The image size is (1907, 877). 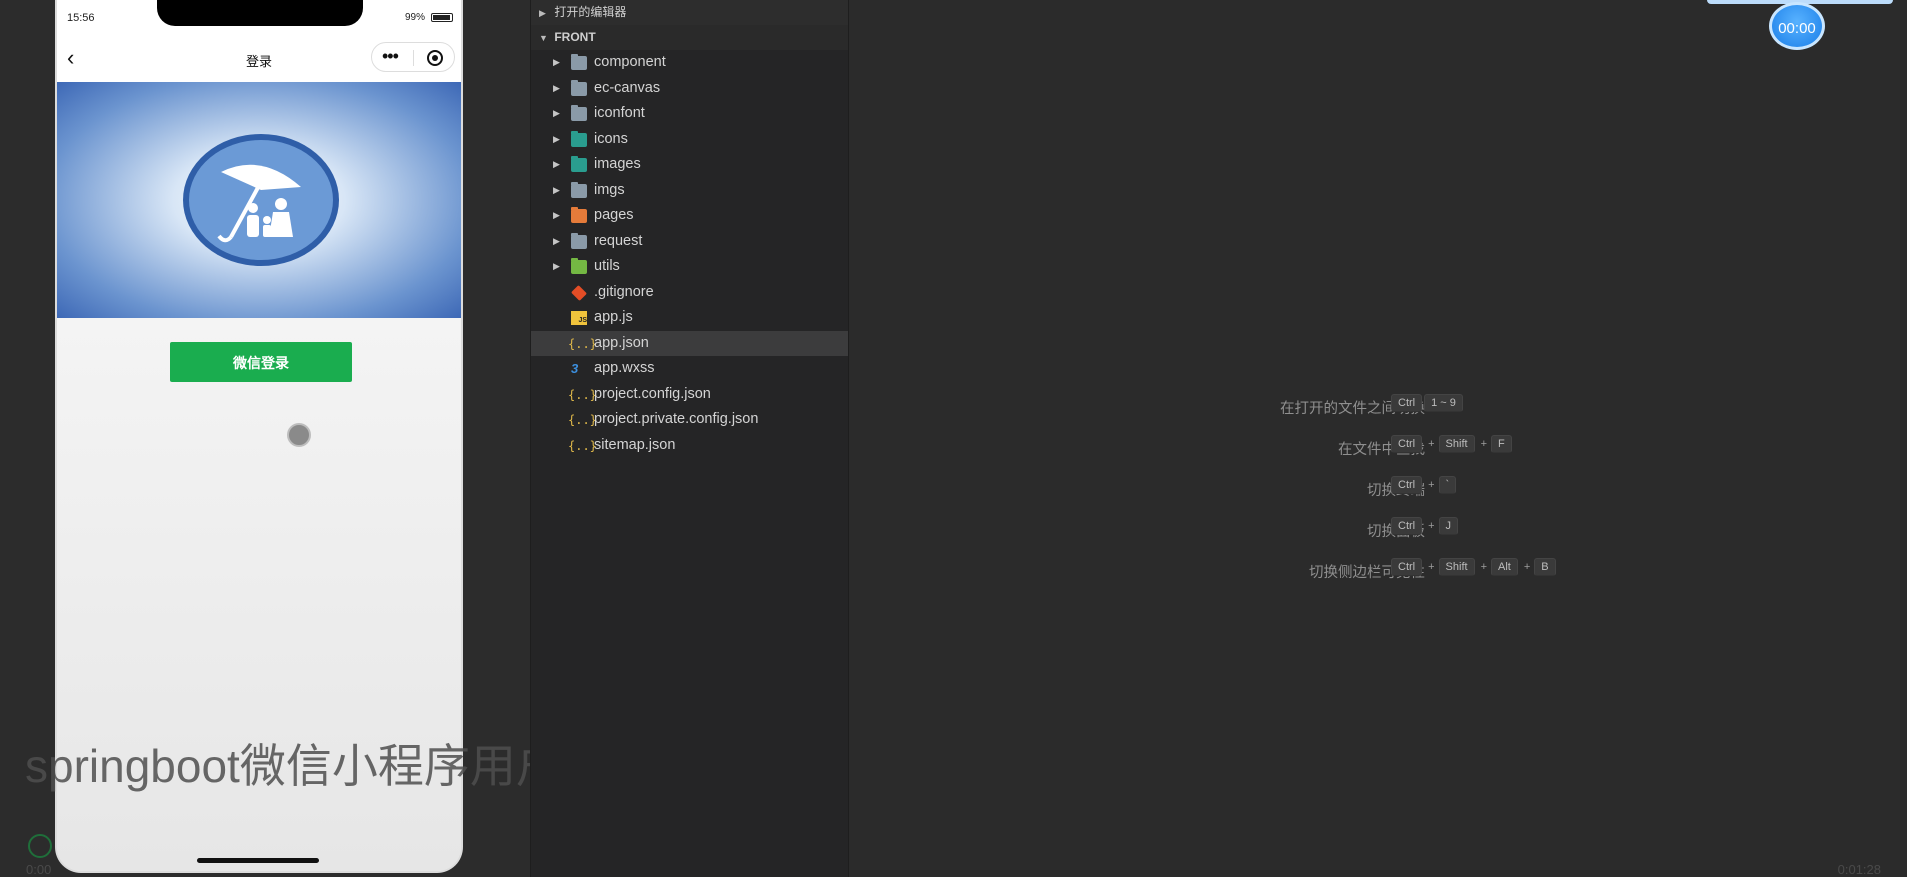 What do you see at coordinates (689, 343) in the screenshot?
I see `tree-item: {..} app.json` at bounding box center [689, 343].